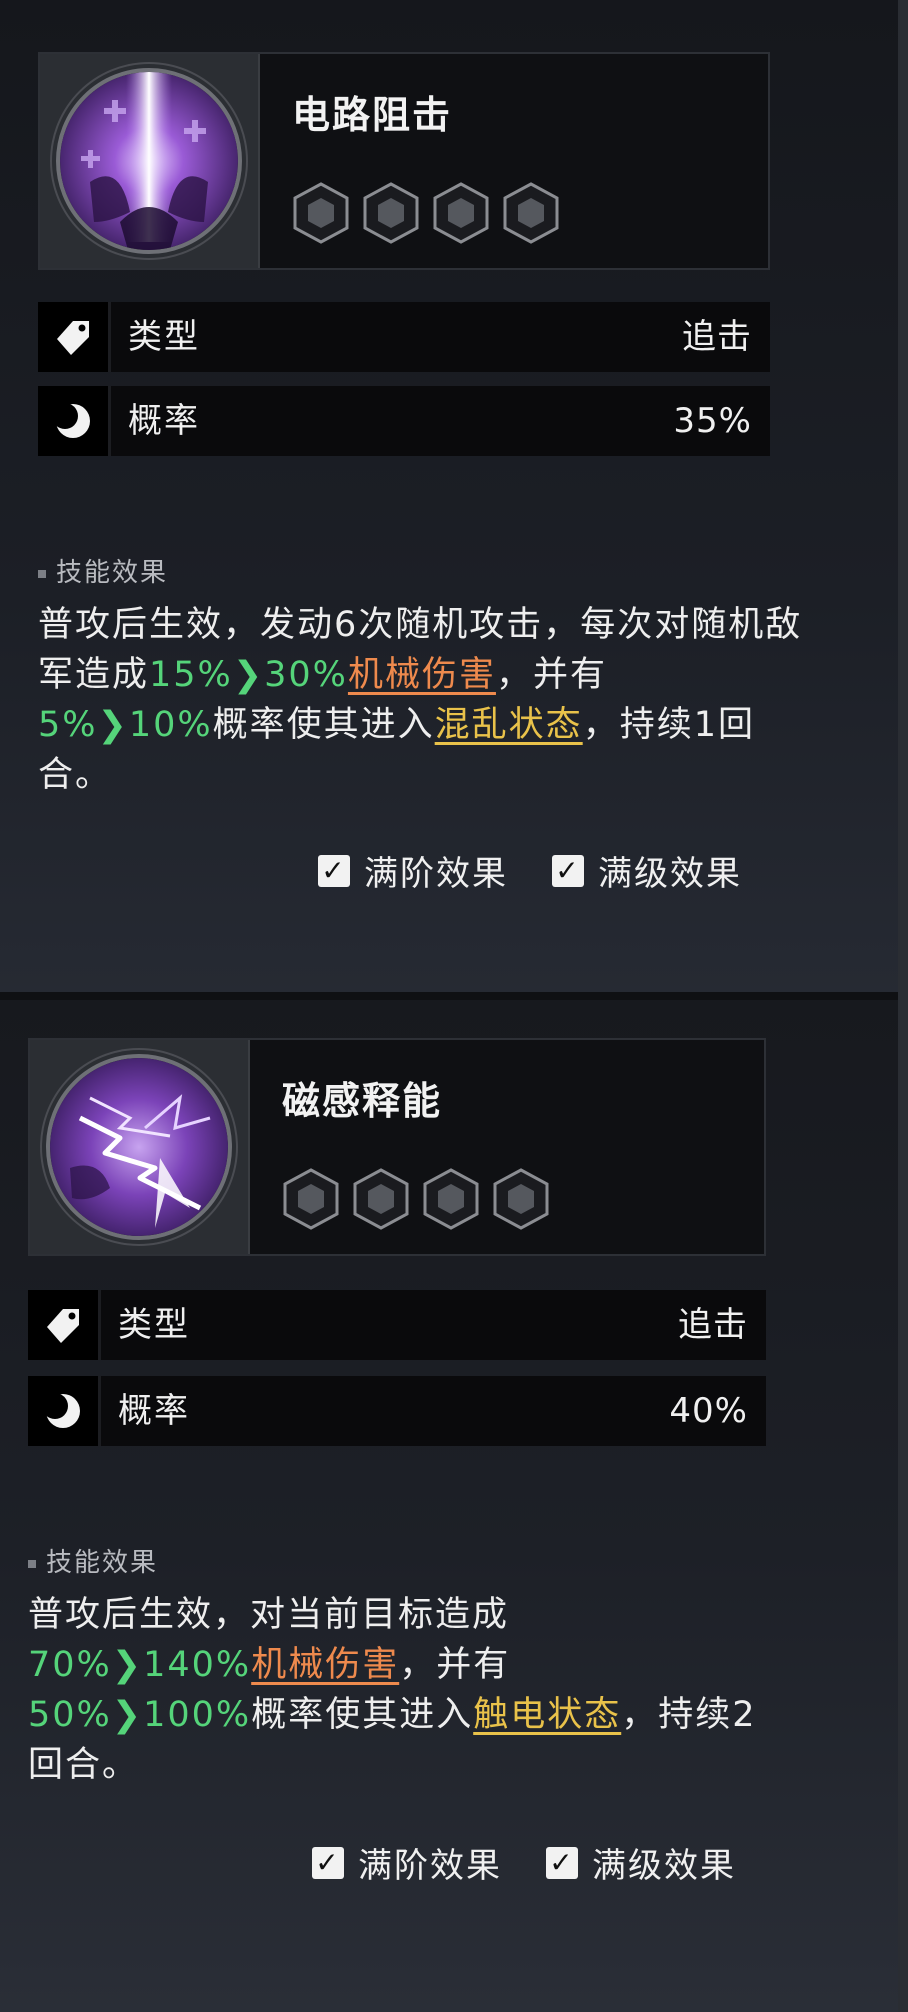 The width and height of the screenshot is (908, 2012). What do you see at coordinates (509, 725) in the screenshot?
I see `confusion-state-link: 混乱状态` at bounding box center [509, 725].